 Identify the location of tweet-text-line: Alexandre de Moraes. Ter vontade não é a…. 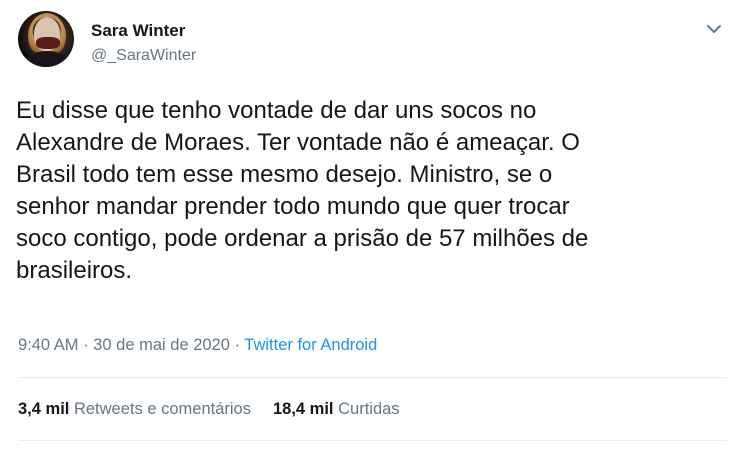
(298, 142).